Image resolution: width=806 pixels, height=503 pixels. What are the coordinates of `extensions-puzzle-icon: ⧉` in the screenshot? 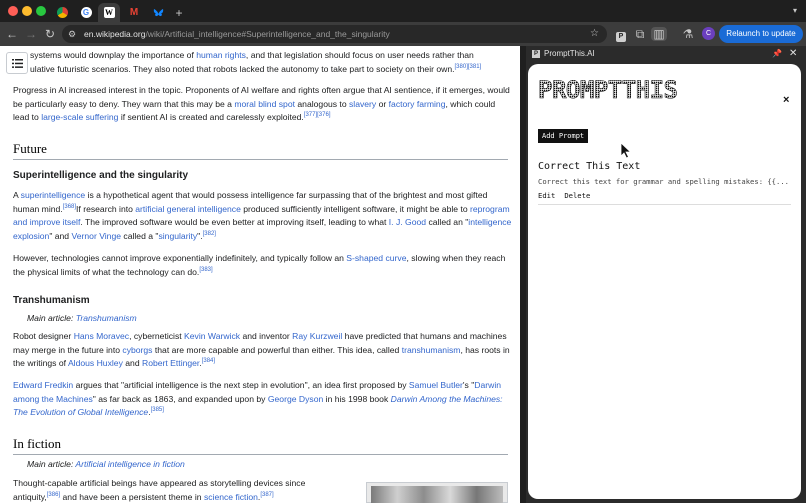 It's located at (640, 34).